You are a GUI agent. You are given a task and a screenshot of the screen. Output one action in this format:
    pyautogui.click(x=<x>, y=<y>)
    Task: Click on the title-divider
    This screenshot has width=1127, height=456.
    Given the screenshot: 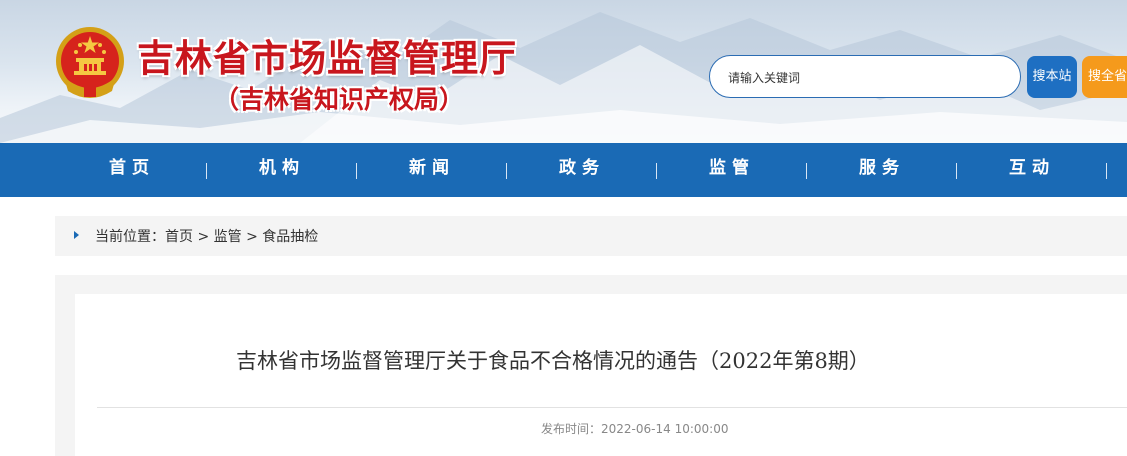 What is the action you would take?
    pyautogui.click(x=612, y=407)
    